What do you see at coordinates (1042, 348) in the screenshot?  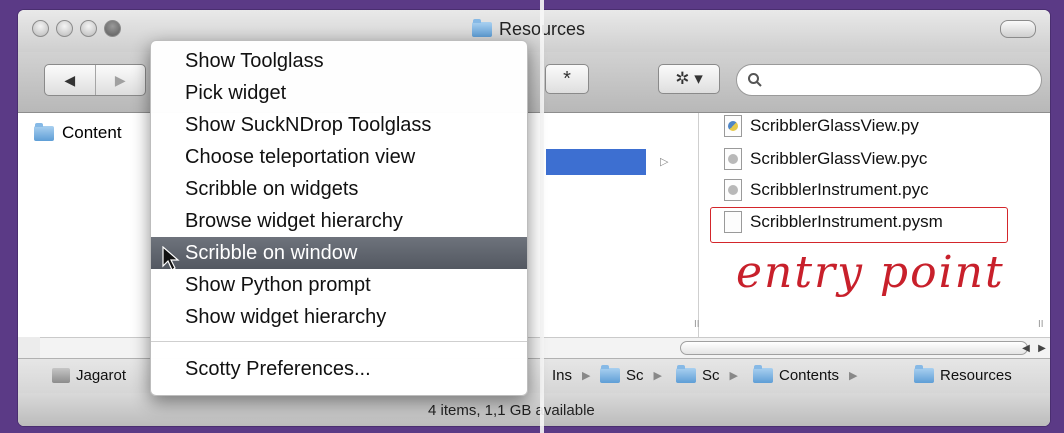 I see `scroll-right-icon: ▶` at bounding box center [1042, 348].